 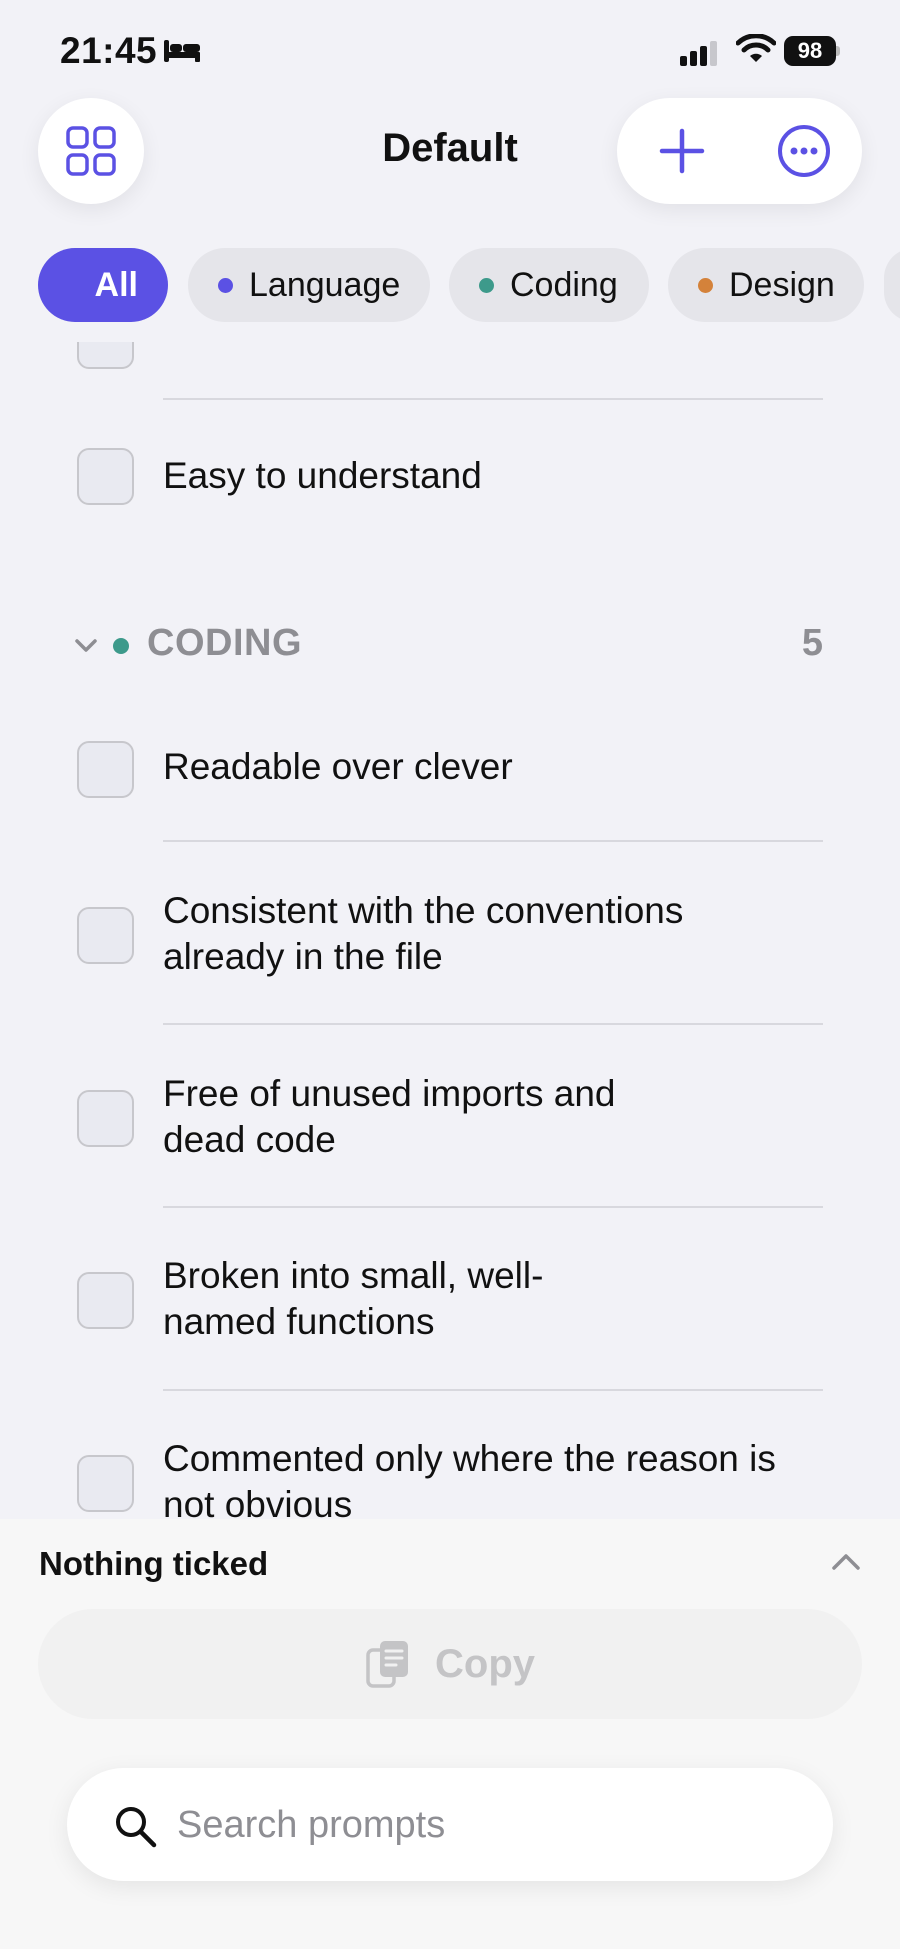 I want to click on battery-icon: 98, so click(x=812, y=51).